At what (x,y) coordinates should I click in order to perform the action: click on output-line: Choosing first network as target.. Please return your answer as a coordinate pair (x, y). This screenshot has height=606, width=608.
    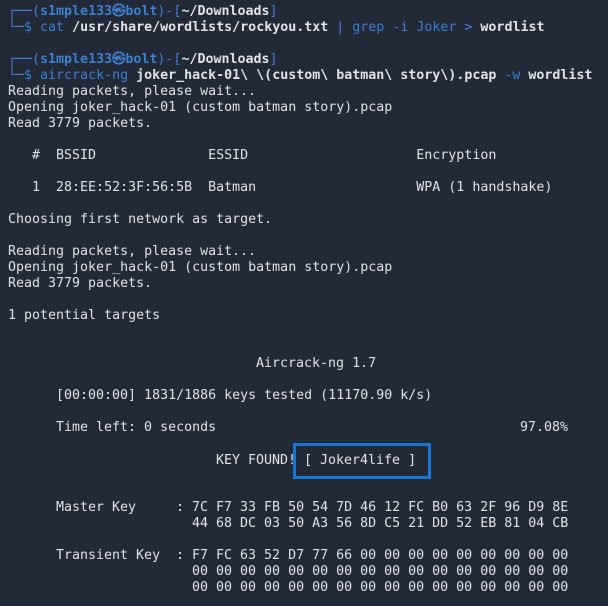
    Looking at the image, I should click on (140, 219).